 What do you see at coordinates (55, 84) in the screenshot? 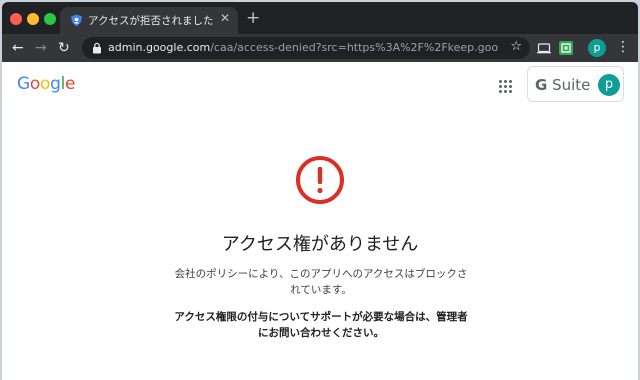
I see `logo-letter: g` at bounding box center [55, 84].